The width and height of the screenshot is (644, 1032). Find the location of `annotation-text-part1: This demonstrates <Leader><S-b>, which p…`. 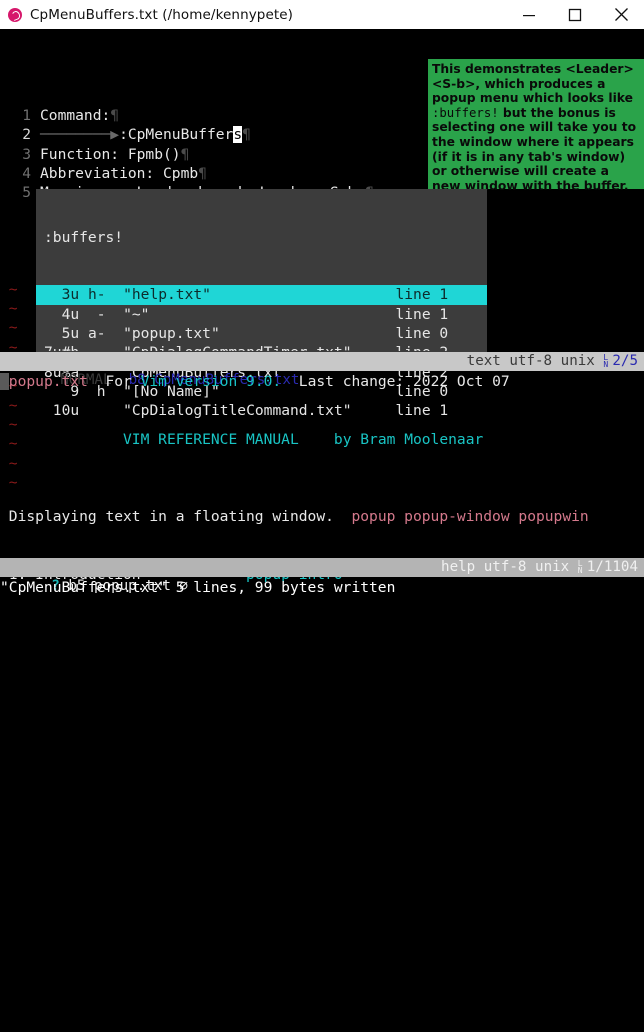

annotation-text-part1: This demonstrates <Leader><S-b>, which p… is located at coordinates (533, 84).